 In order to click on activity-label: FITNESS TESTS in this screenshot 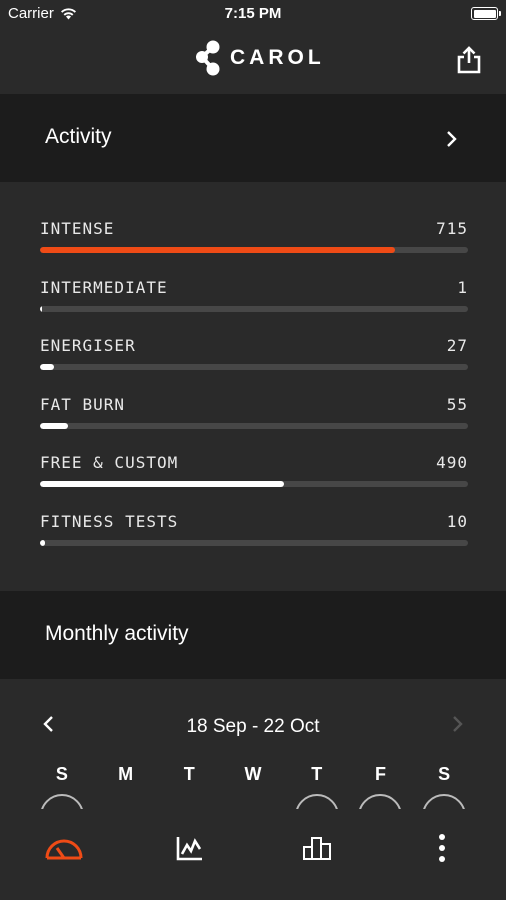, I will do `click(109, 521)`.